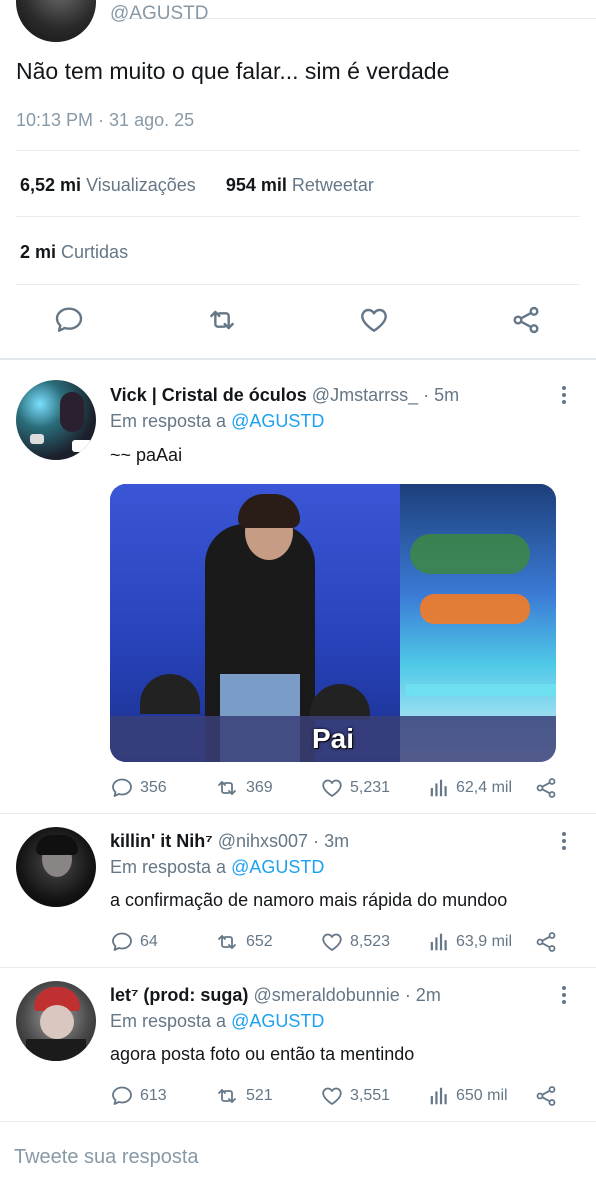 The image size is (596, 1200). I want to click on reply-compose-box: Tweete sua resposta, so click(298, 1161).